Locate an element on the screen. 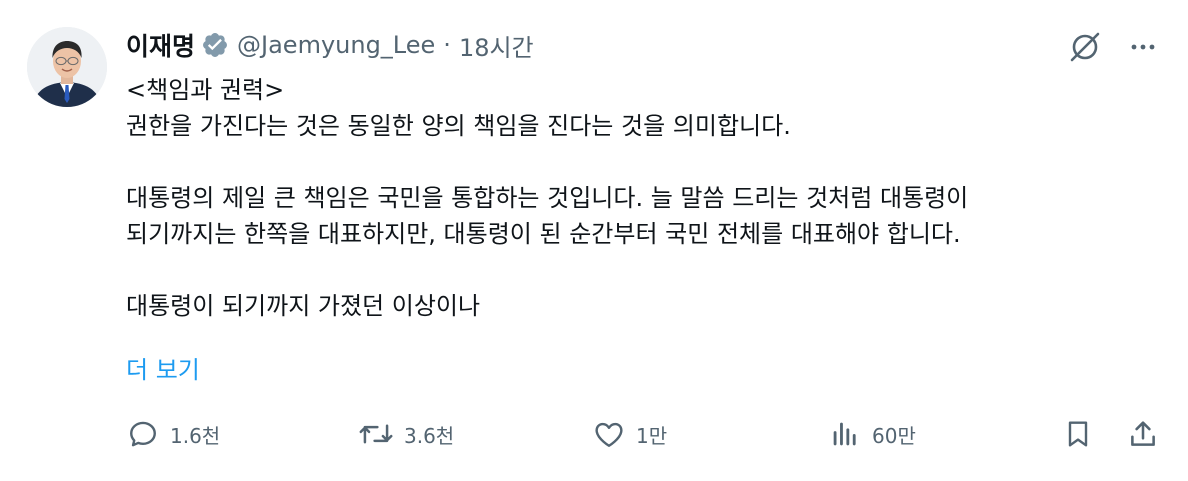  views-button: 60만 is located at coordinates (872, 434).